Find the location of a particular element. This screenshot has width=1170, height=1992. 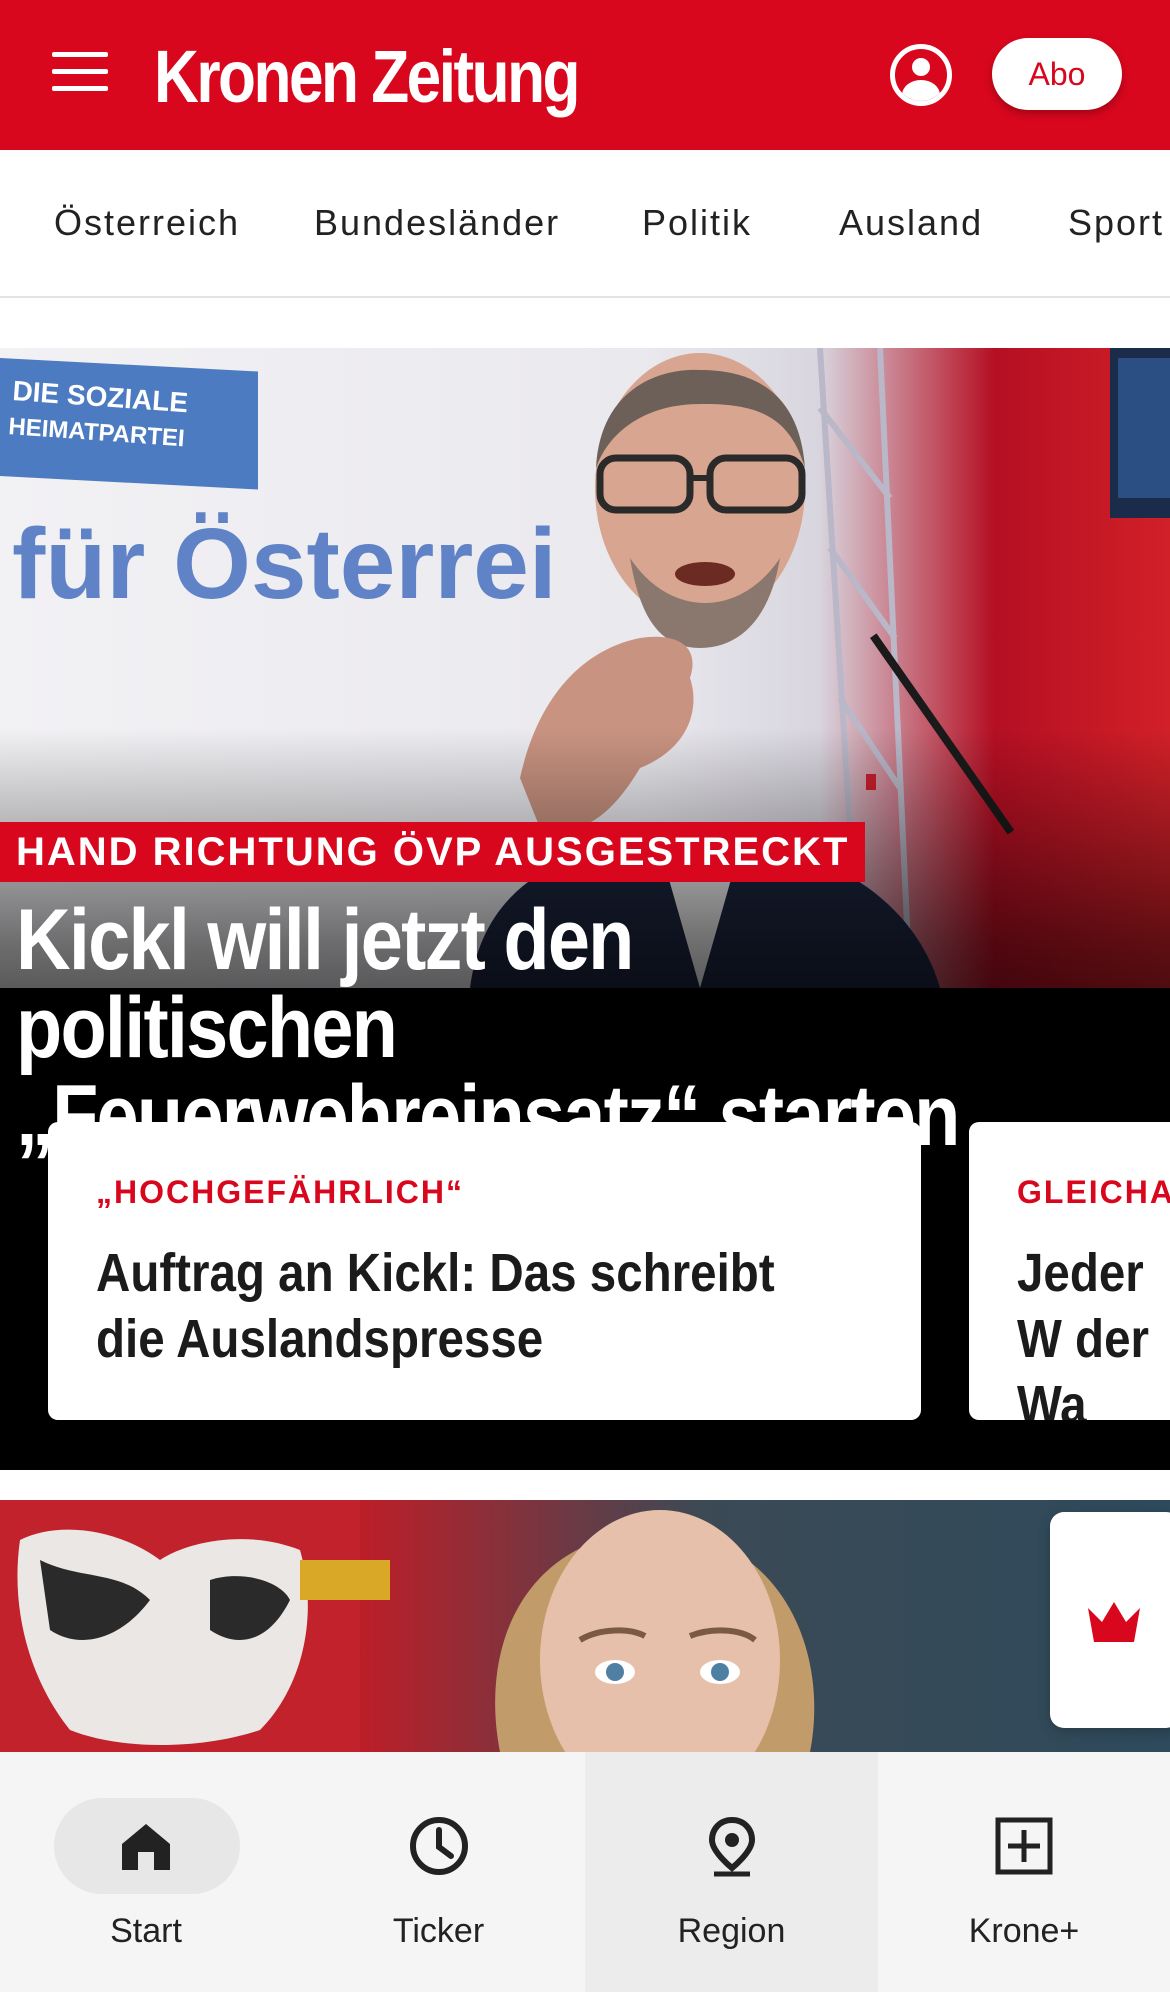

bottom-navigation: Start Ticker Region Krone+ is located at coordinates (585, 1872).